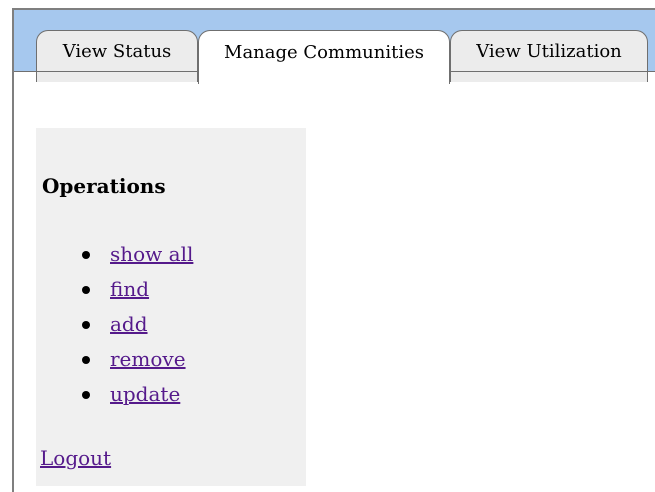 The height and width of the screenshot is (492, 655). Describe the element at coordinates (104, 186) in the screenshot. I see `operations-heading: Operations` at that location.